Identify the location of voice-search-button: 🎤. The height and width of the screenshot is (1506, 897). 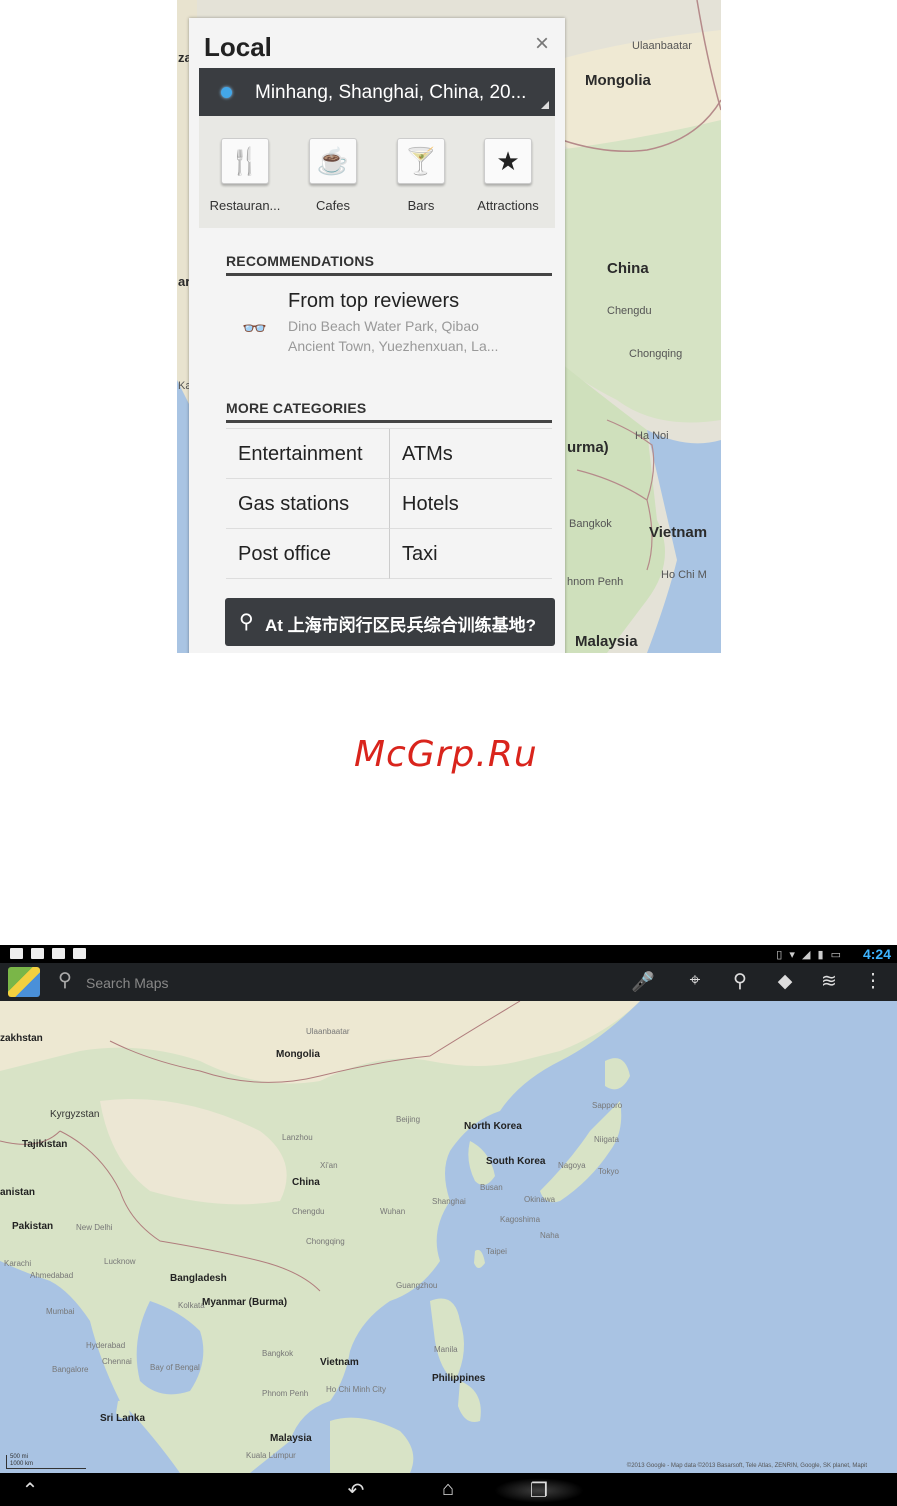
(643, 982).